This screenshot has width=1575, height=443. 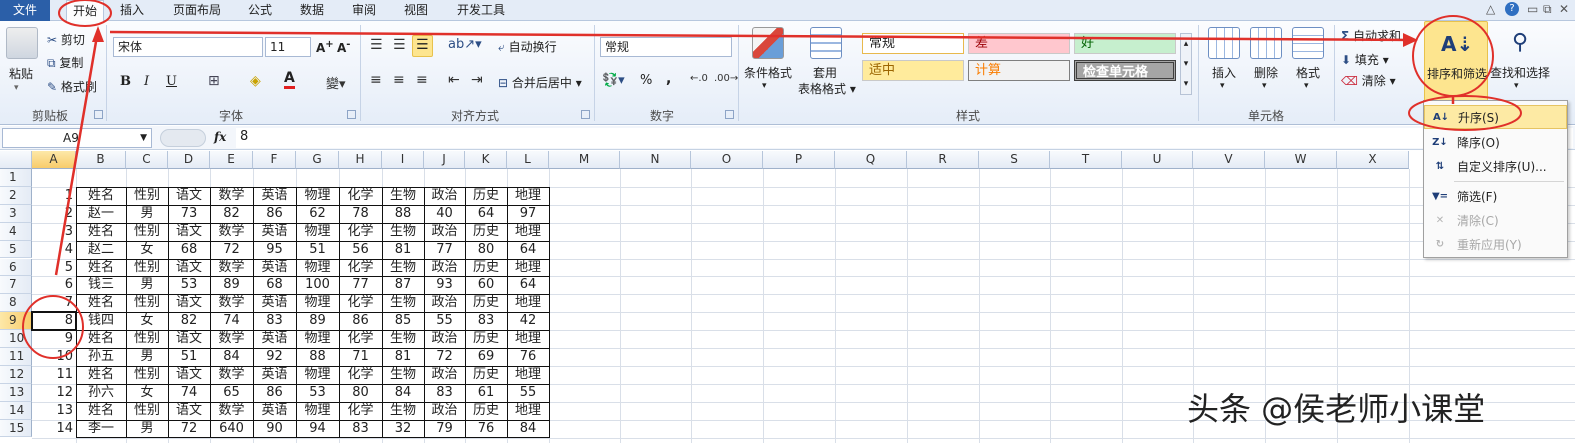 What do you see at coordinates (1453, 56) in the screenshot?
I see `annotation-circle-sort-filter` at bounding box center [1453, 56].